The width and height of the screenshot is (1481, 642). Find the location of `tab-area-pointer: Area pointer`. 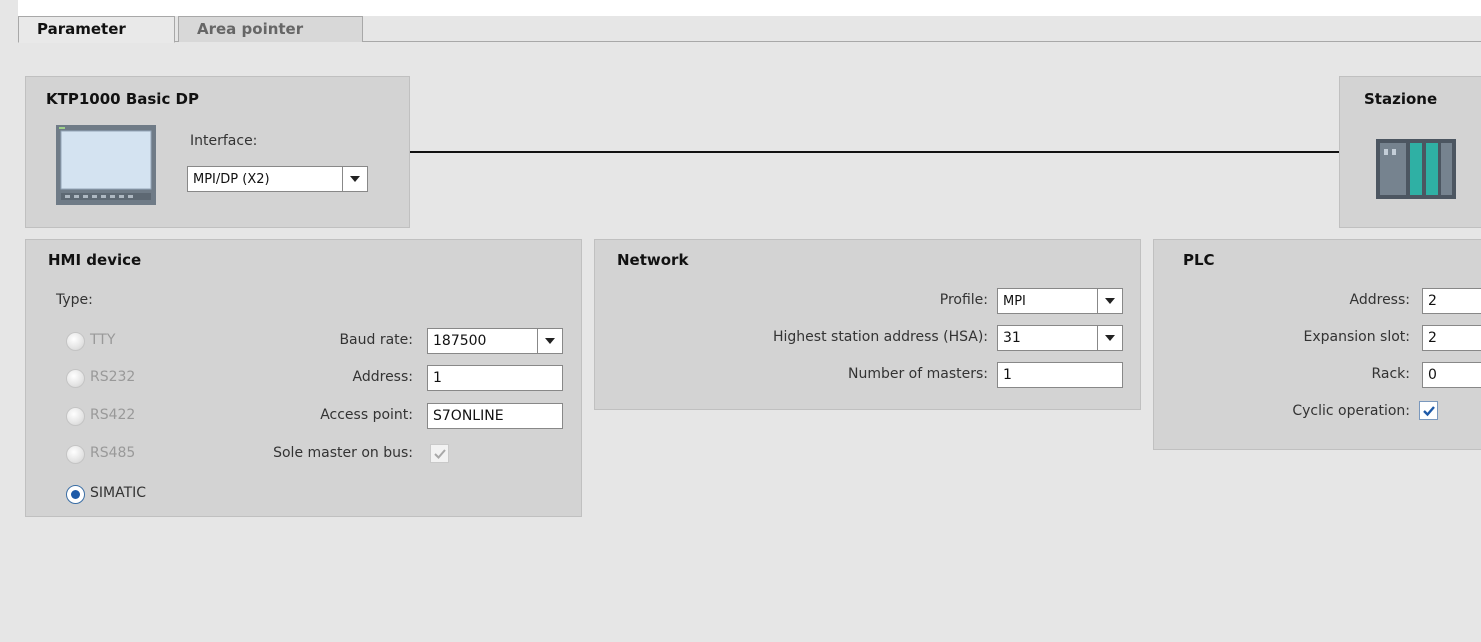

tab-area-pointer: Area pointer is located at coordinates (270, 29).